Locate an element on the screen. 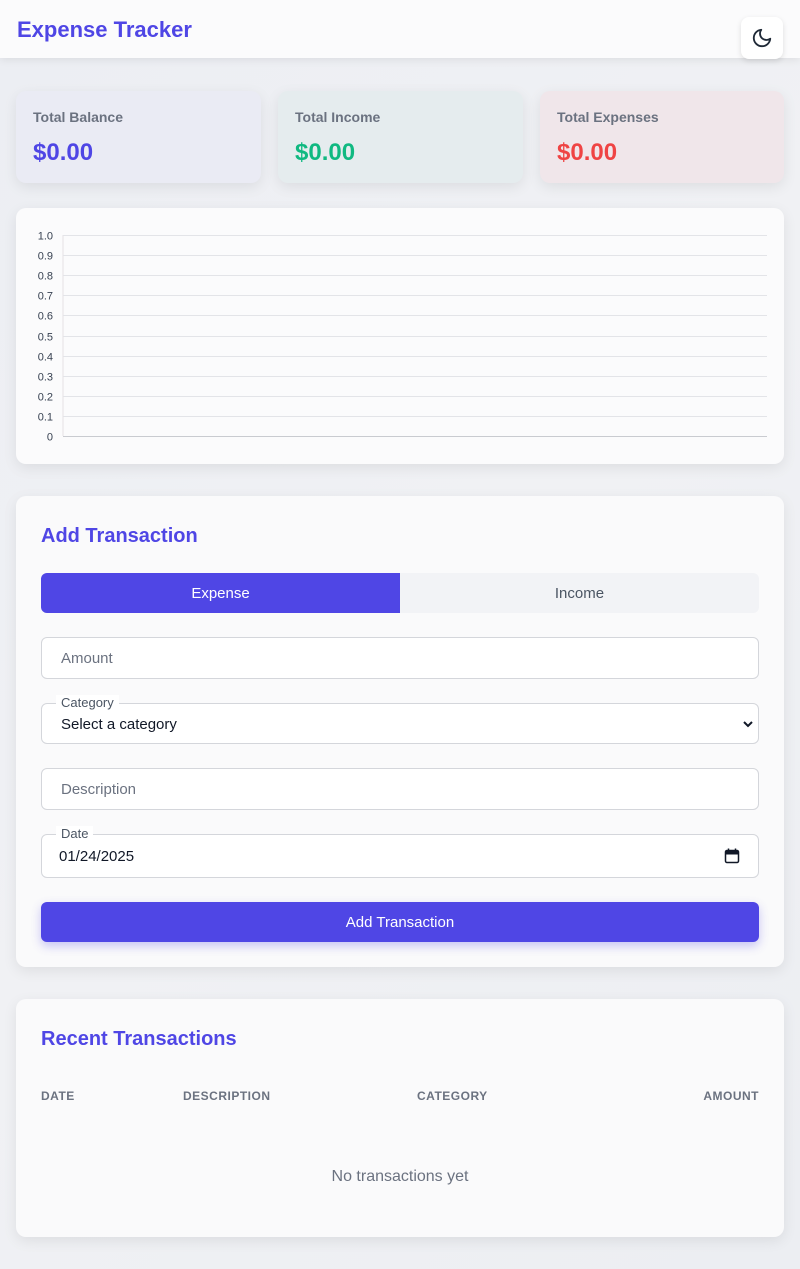  add-transaction-button: Add Transaction is located at coordinates (400, 922).